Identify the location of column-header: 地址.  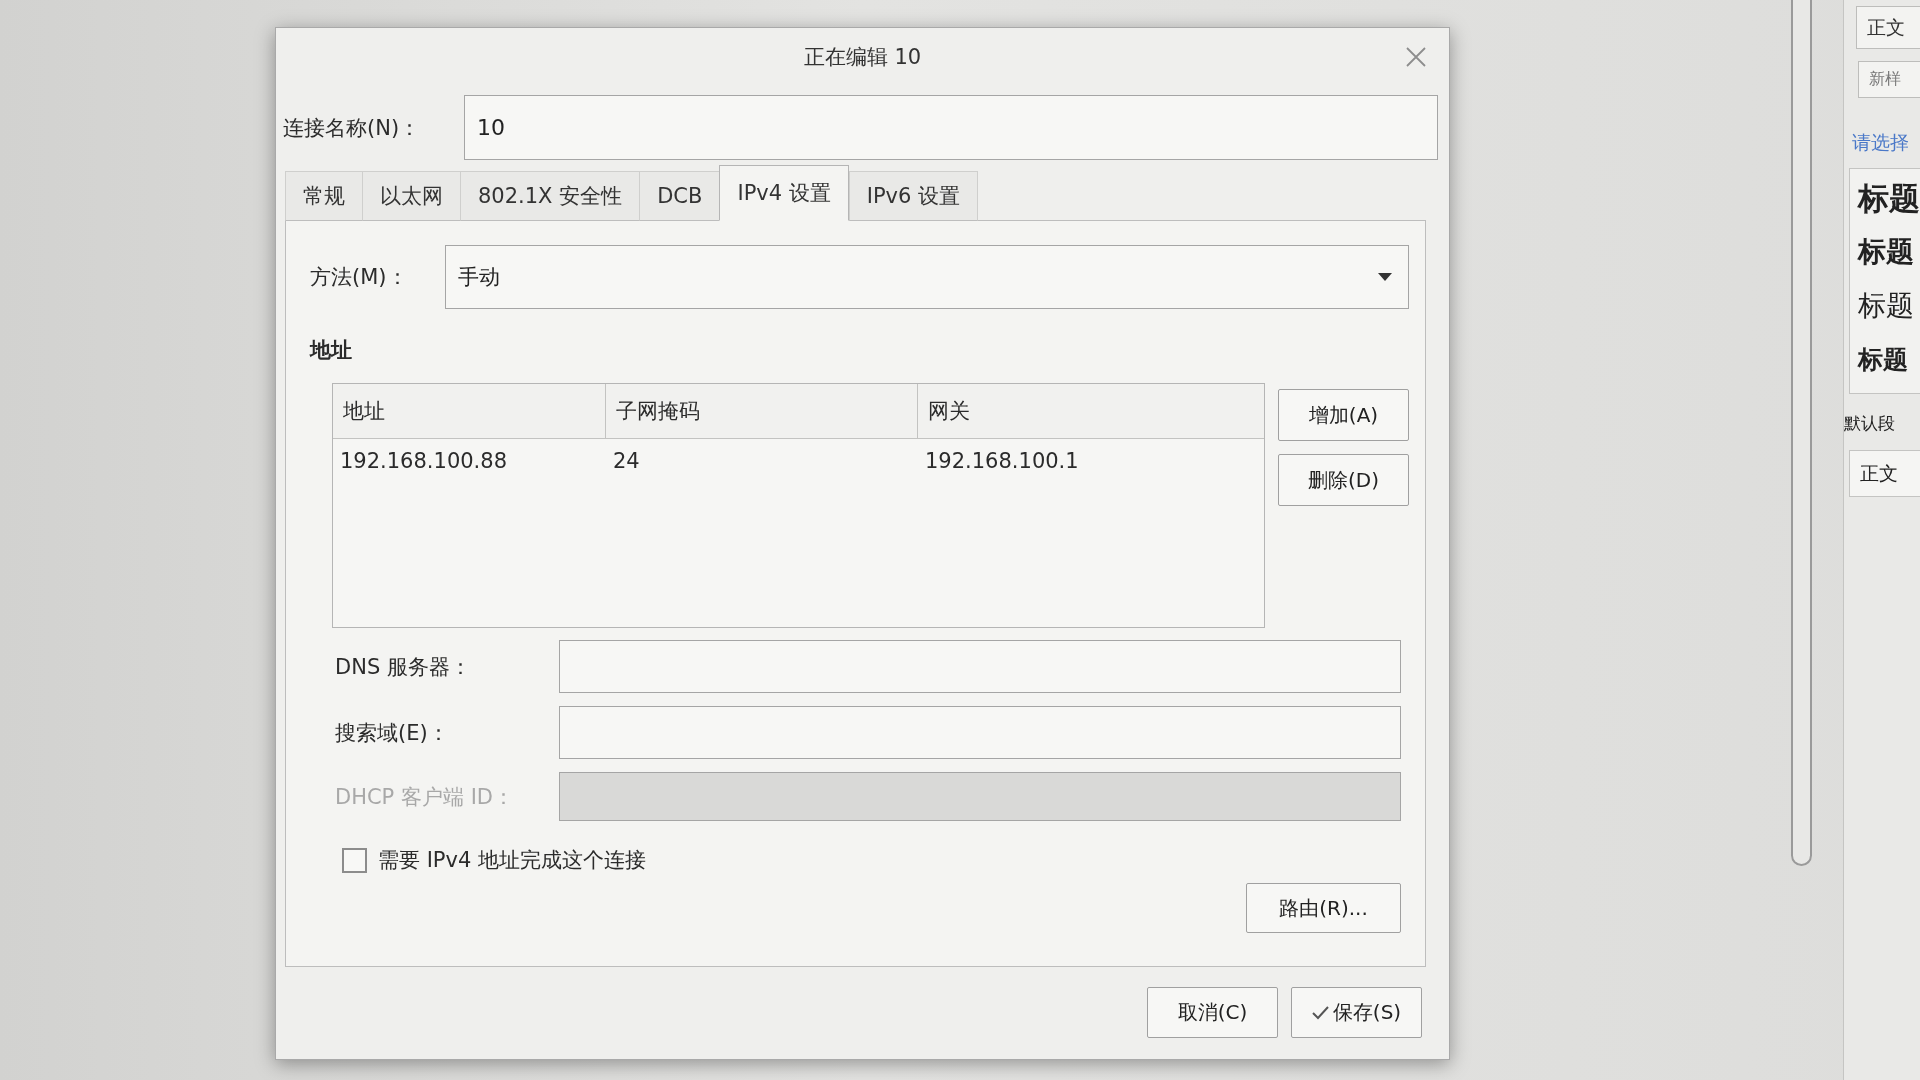
(469, 411).